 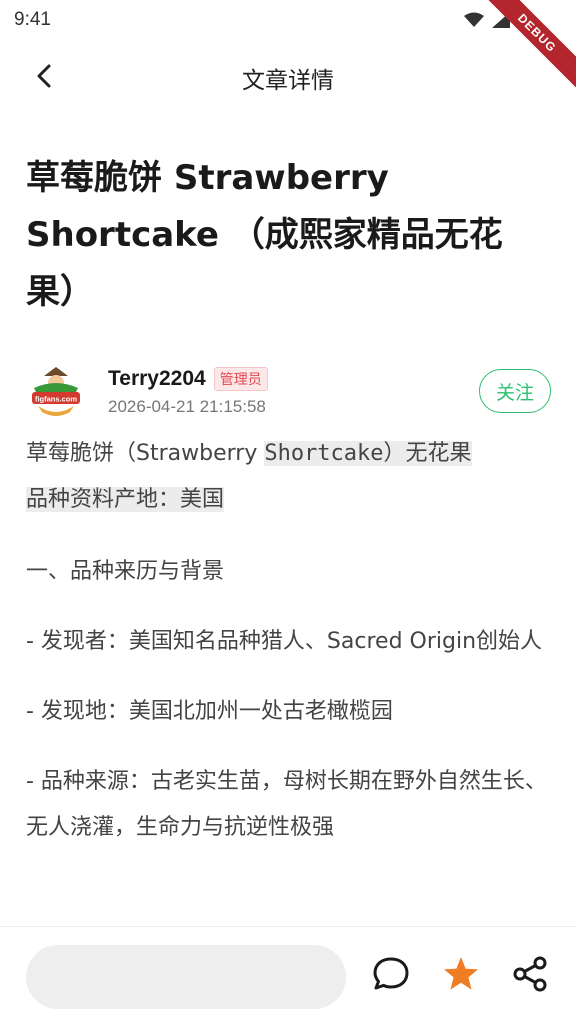 I want to click on back-button, so click(x=44, y=78).